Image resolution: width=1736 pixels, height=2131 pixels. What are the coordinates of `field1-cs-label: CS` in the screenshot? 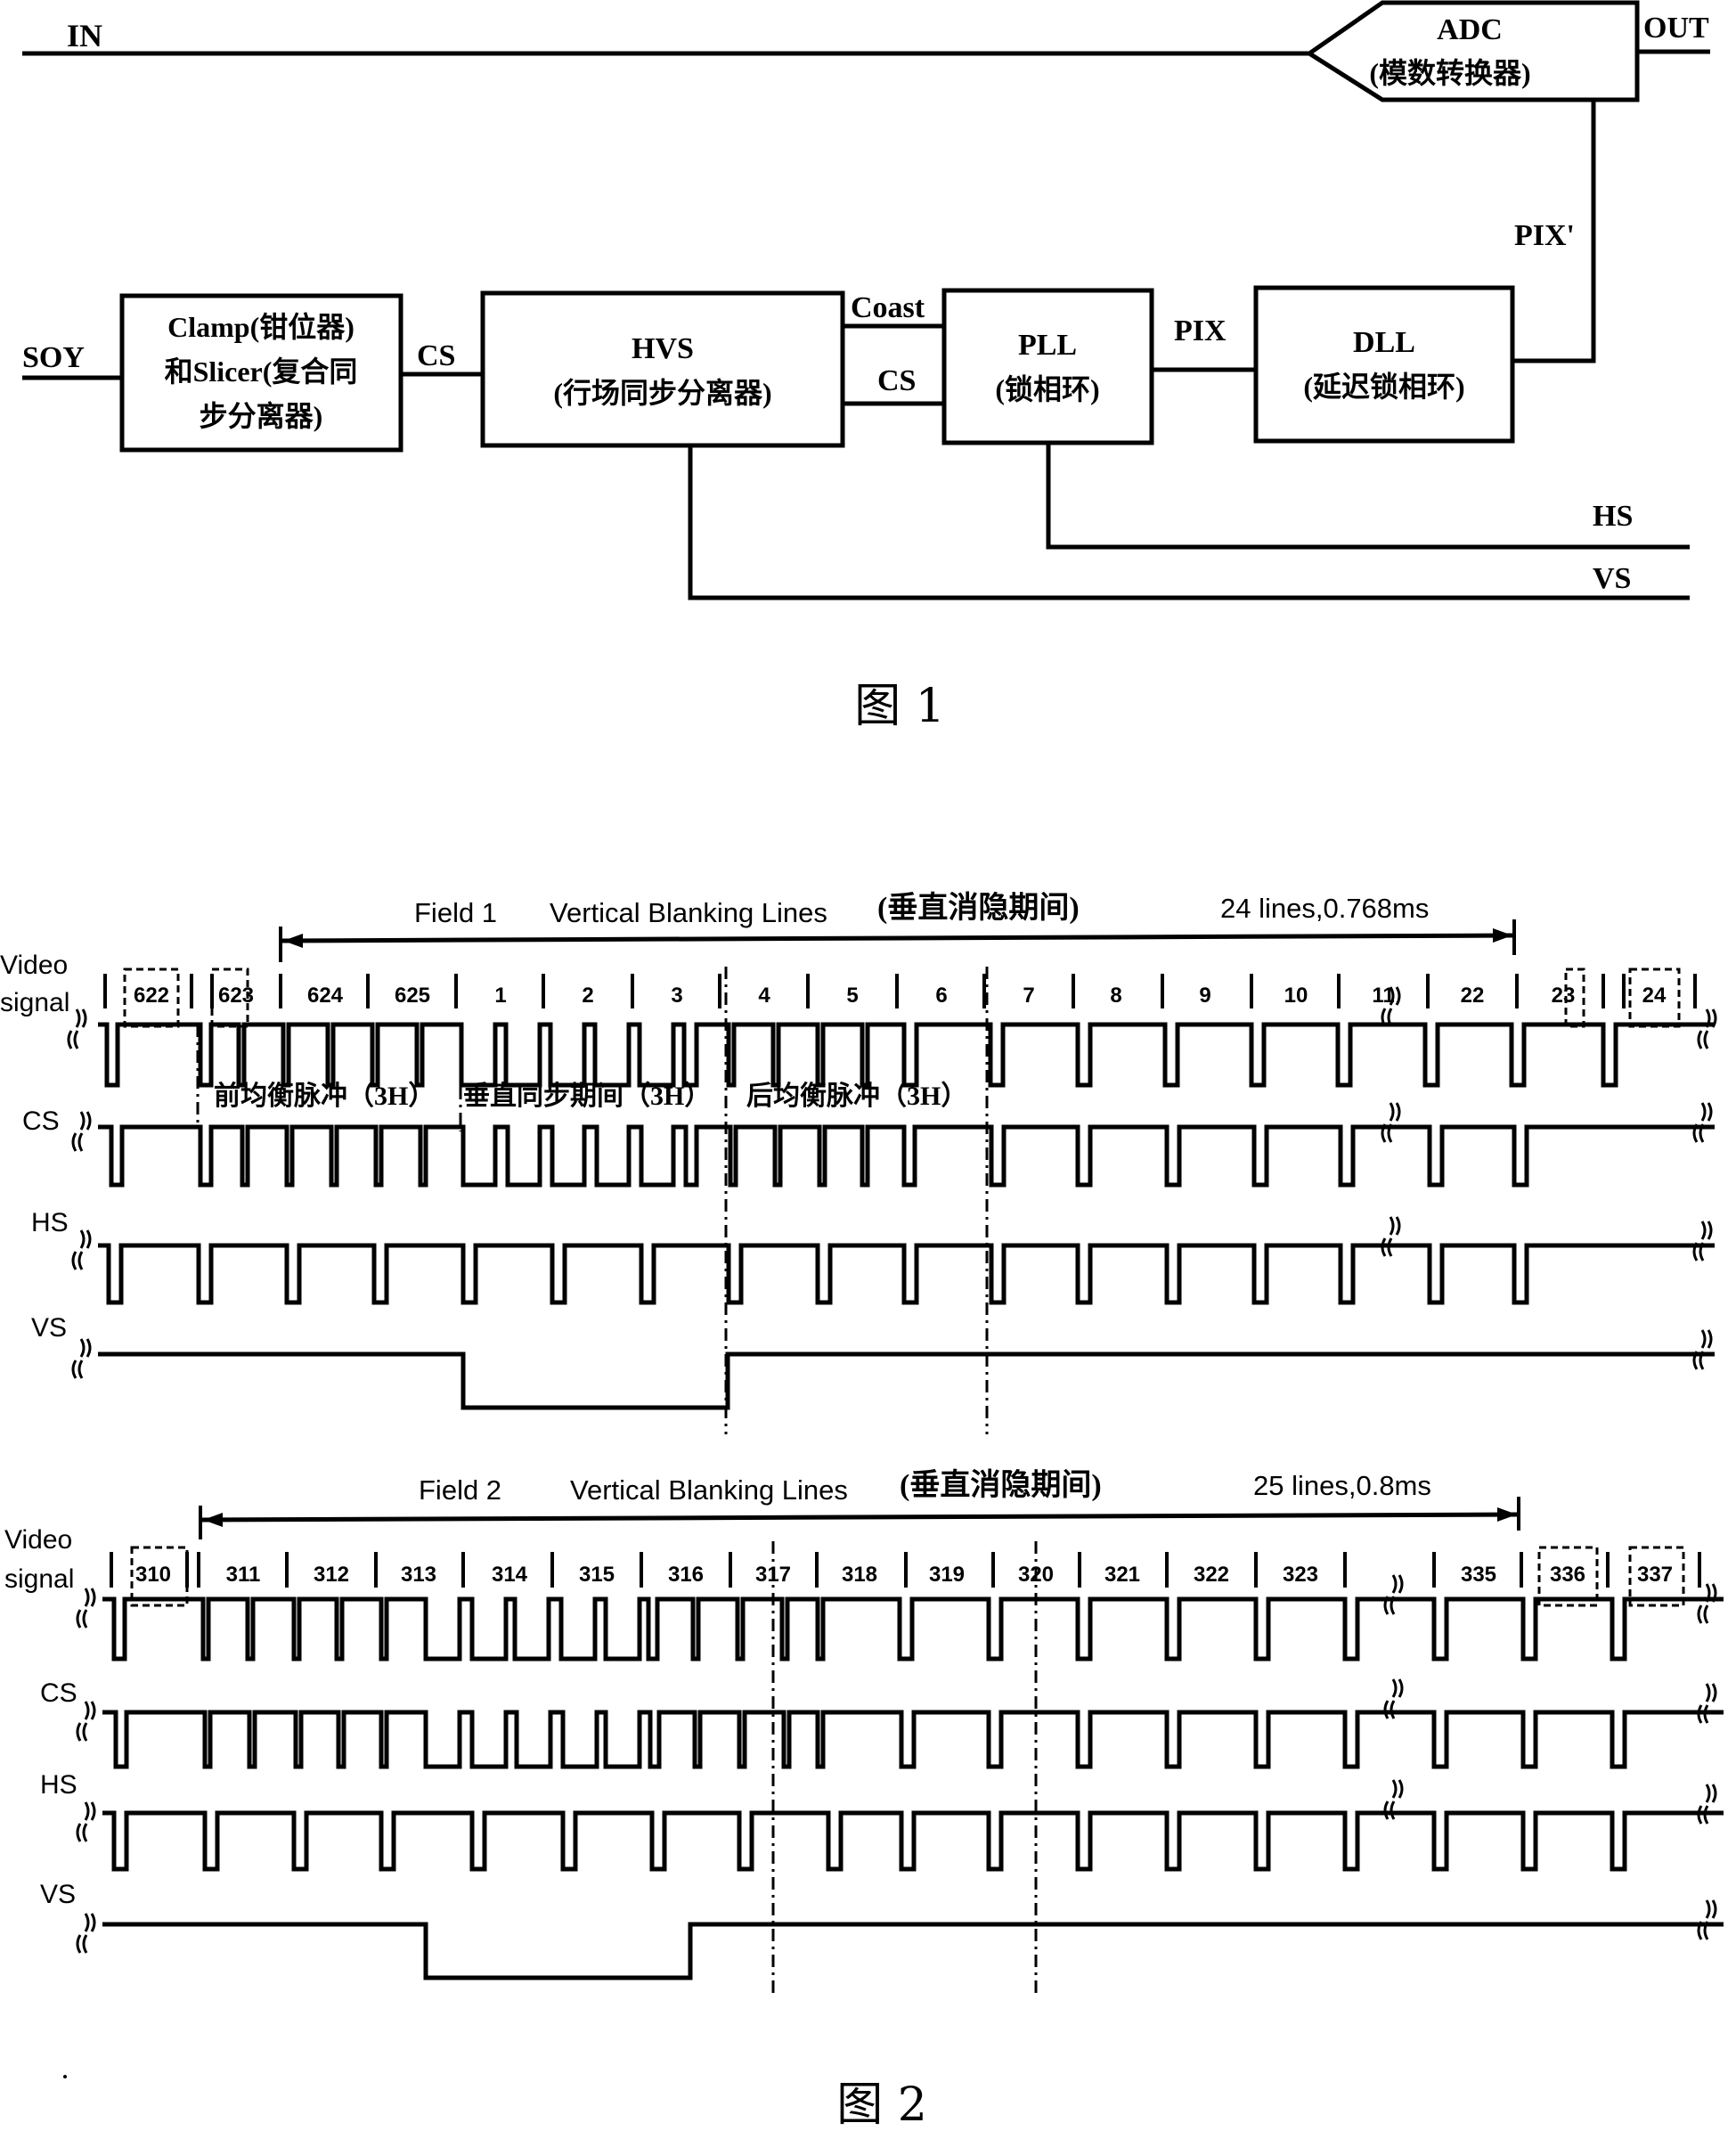 It's located at (41, 1121).